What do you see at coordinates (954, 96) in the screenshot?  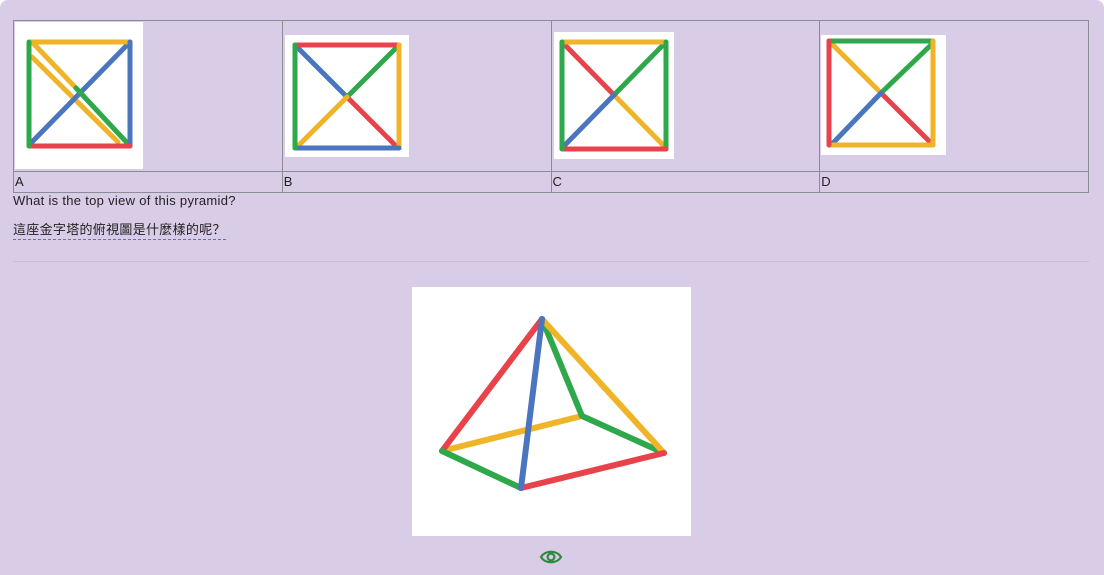 I see `option-d-cell` at bounding box center [954, 96].